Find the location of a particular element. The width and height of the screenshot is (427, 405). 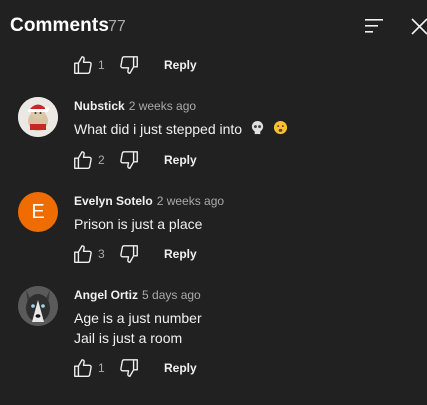

avatar: E is located at coordinates (38, 212).